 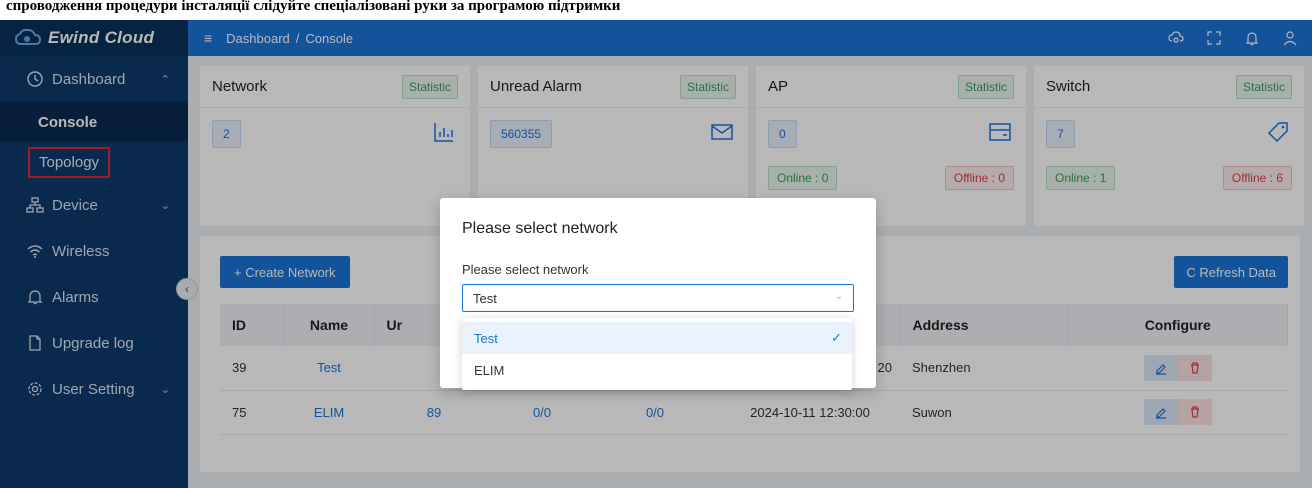 I want to click on option-elim: ELIM, so click(x=657, y=370).